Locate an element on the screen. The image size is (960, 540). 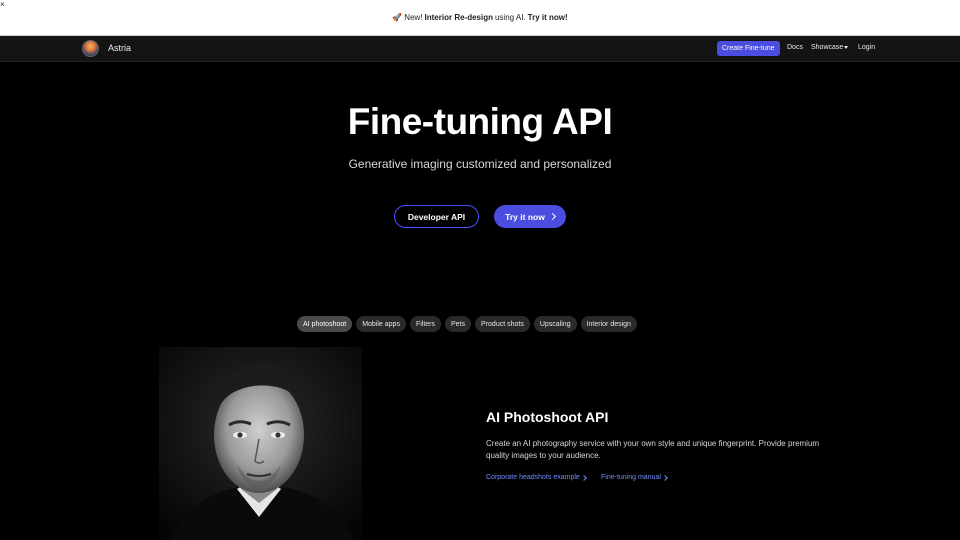
developer-api-label: Developer API is located at coordinates (436, 216).